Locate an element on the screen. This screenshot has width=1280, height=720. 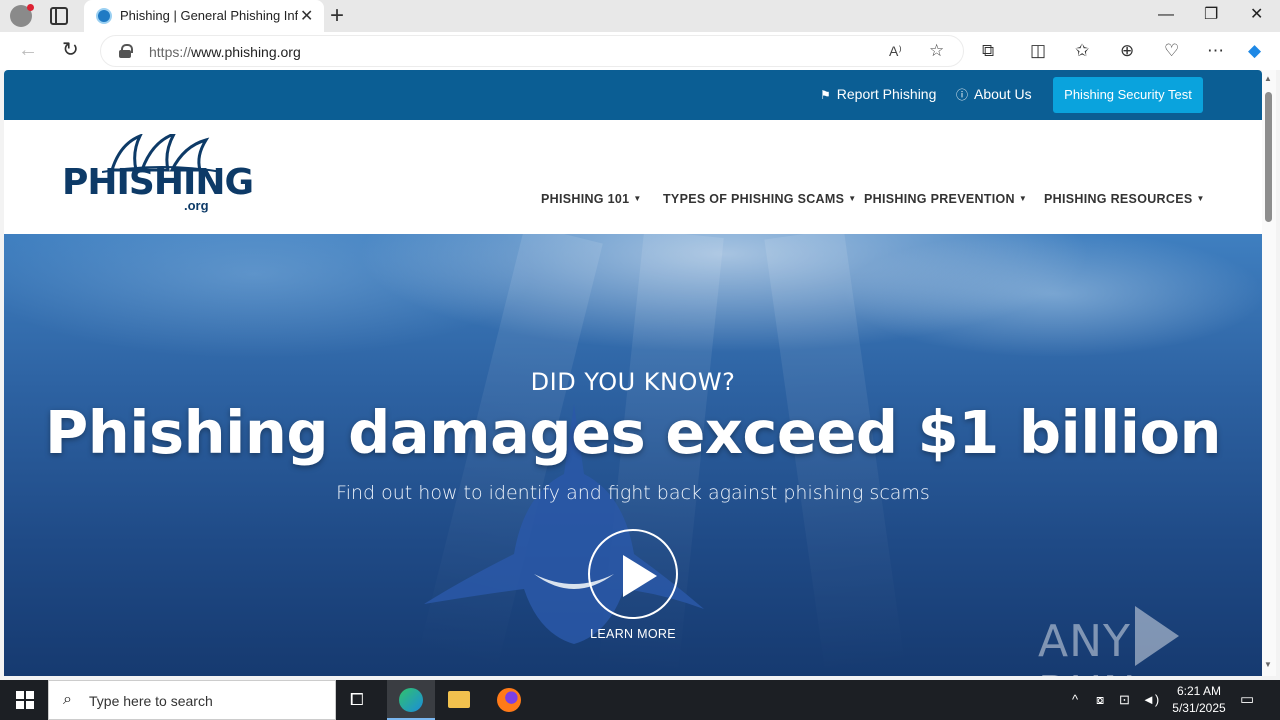
menu-phishing-101: PHISHING 101 ▼ is located at coordinates (591, 199).